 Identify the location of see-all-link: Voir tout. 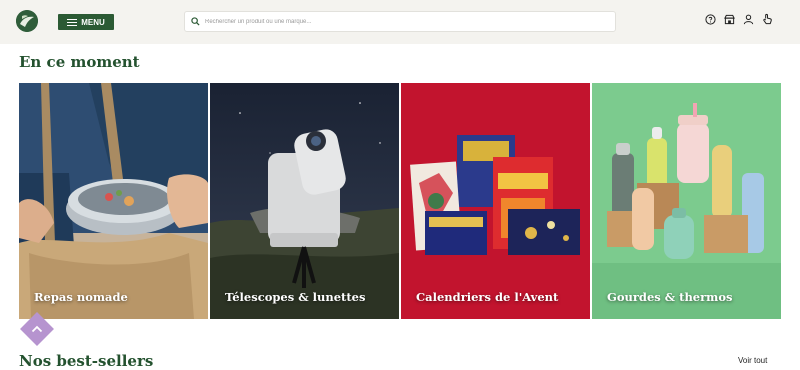
(752, 360).